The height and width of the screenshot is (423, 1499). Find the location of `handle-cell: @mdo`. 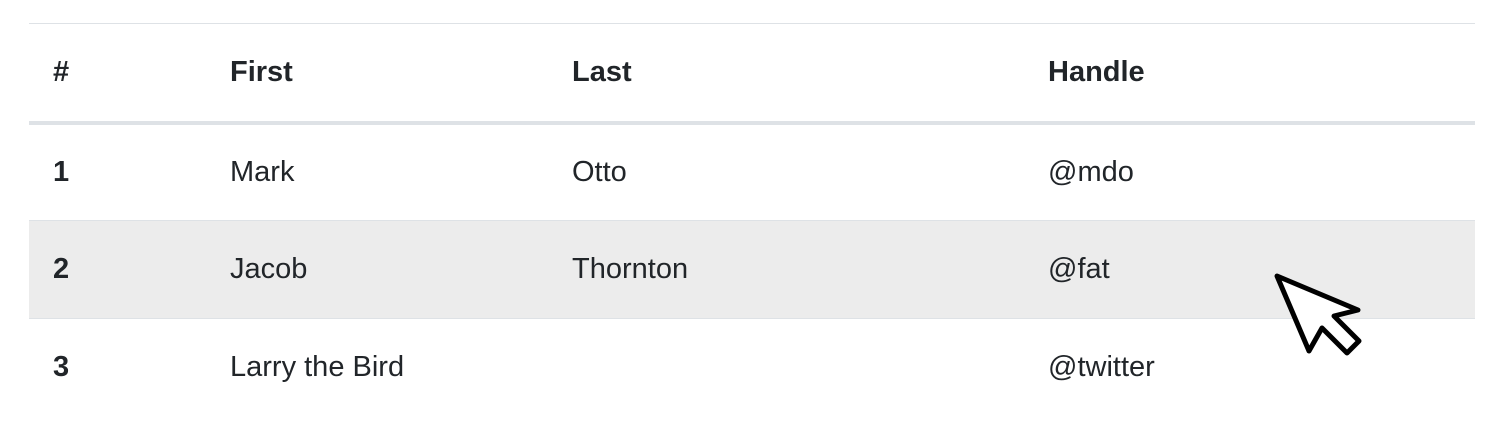

handle-cell: @mdo is located at coordinates (1091, 171).